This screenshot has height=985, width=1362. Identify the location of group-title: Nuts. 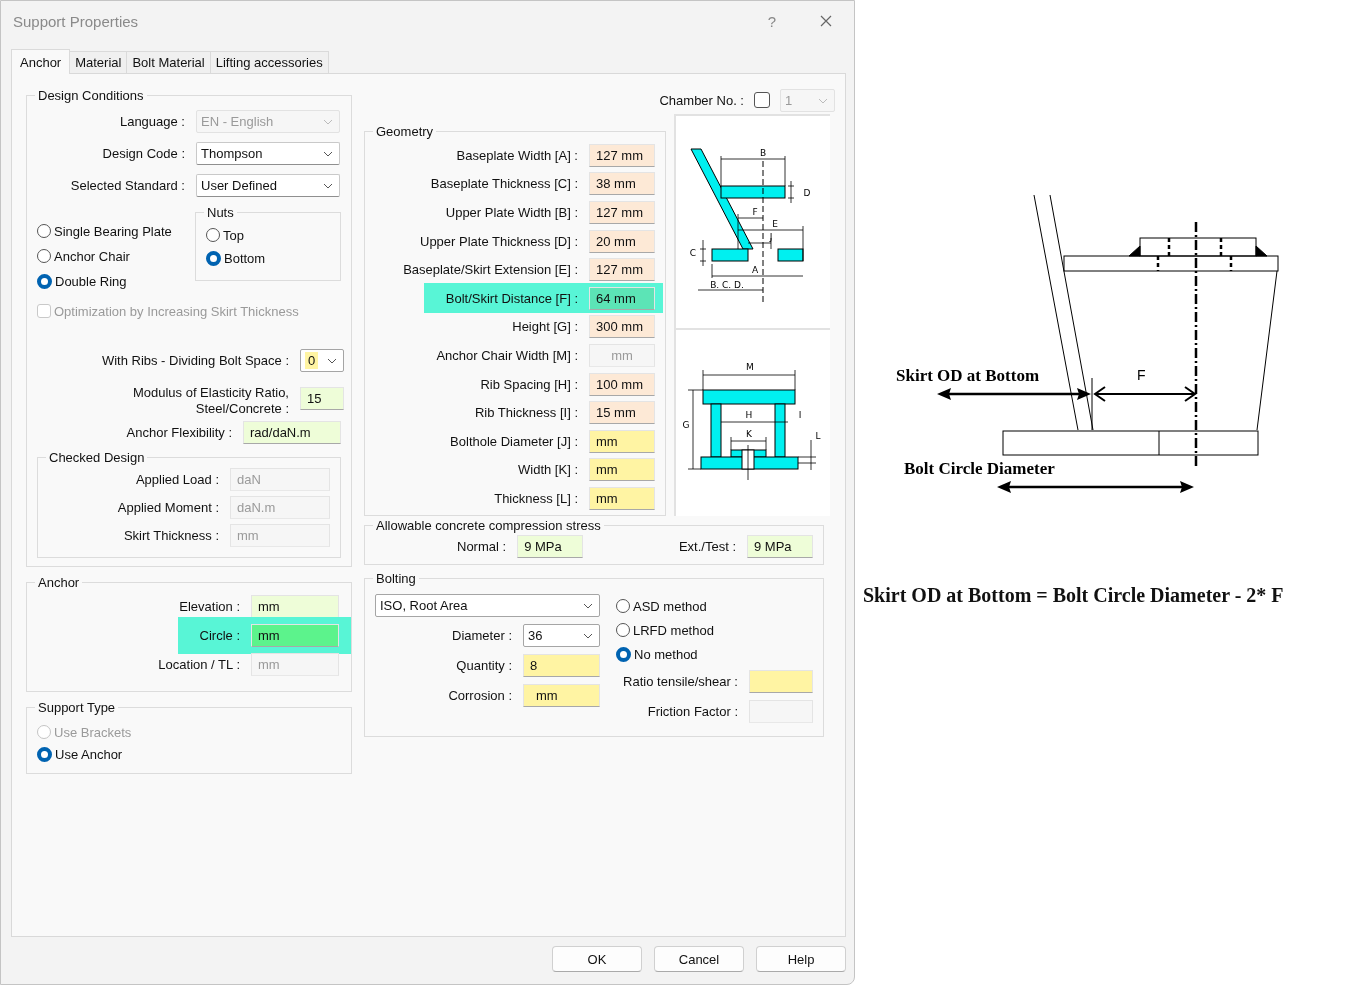
(220, 212).